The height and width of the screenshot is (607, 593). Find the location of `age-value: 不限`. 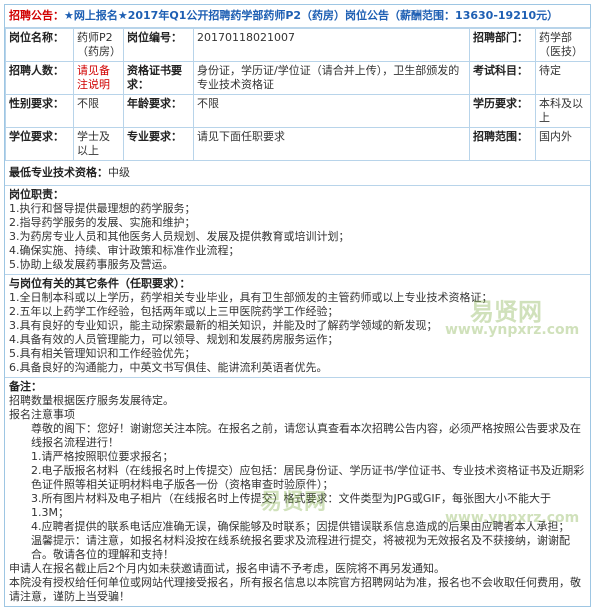

age-value: 不限 is located at coordinates (331, 111).